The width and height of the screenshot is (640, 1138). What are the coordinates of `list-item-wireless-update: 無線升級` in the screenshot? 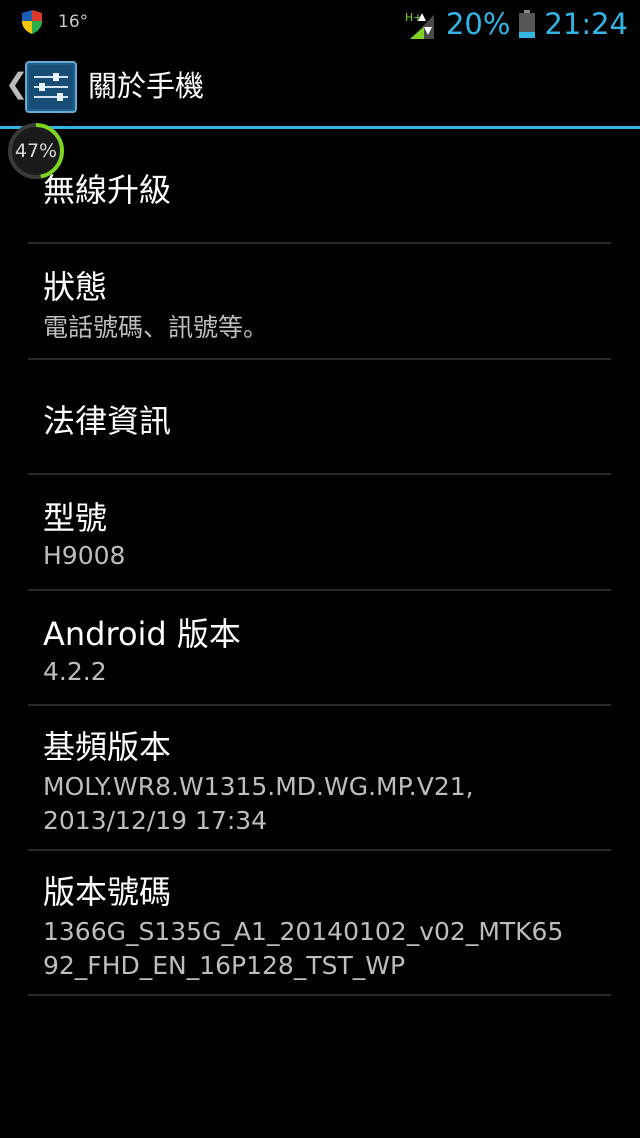 It's located at (319, 186).